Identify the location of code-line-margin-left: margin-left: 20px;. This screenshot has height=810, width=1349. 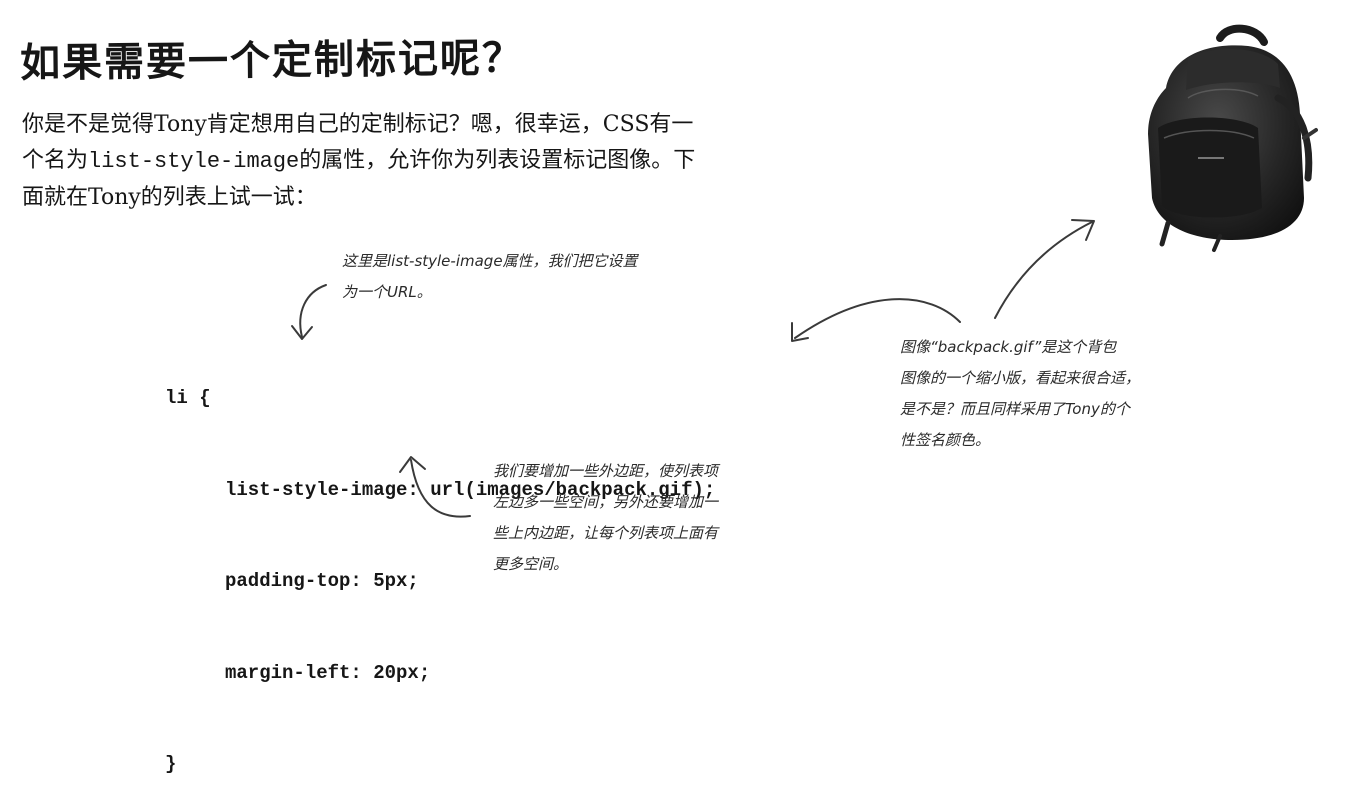
(328, 672).